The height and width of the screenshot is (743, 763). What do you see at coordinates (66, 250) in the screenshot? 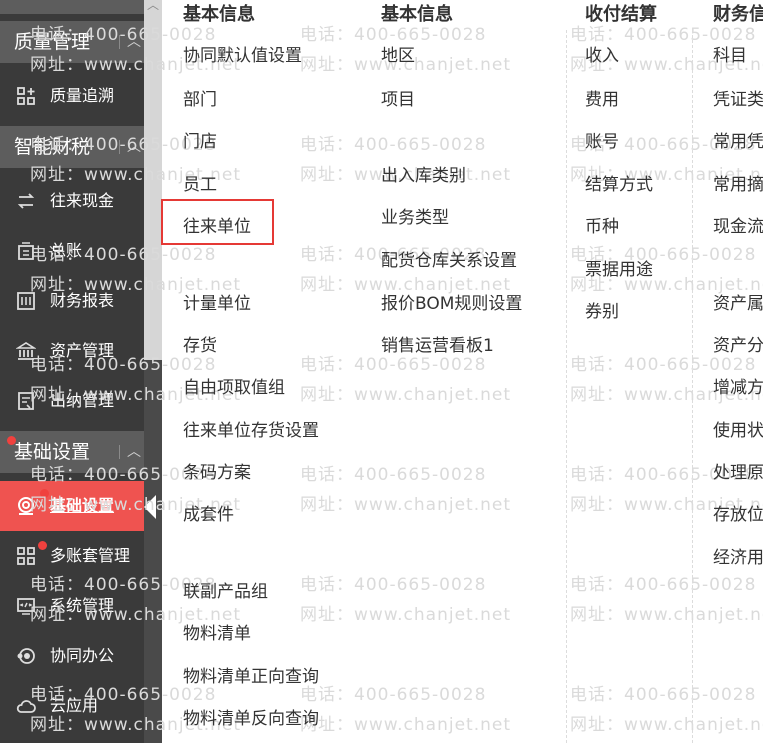
I see `sidebar-item-label: 总账` at bounding box center [66, 250].